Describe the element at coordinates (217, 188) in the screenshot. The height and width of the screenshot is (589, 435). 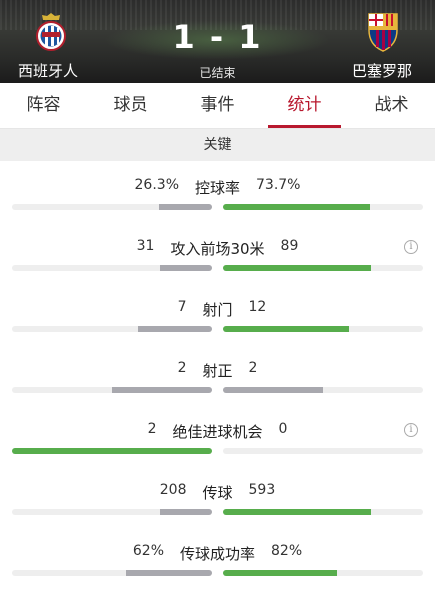
I see `stat-label: 控球率` at that location.